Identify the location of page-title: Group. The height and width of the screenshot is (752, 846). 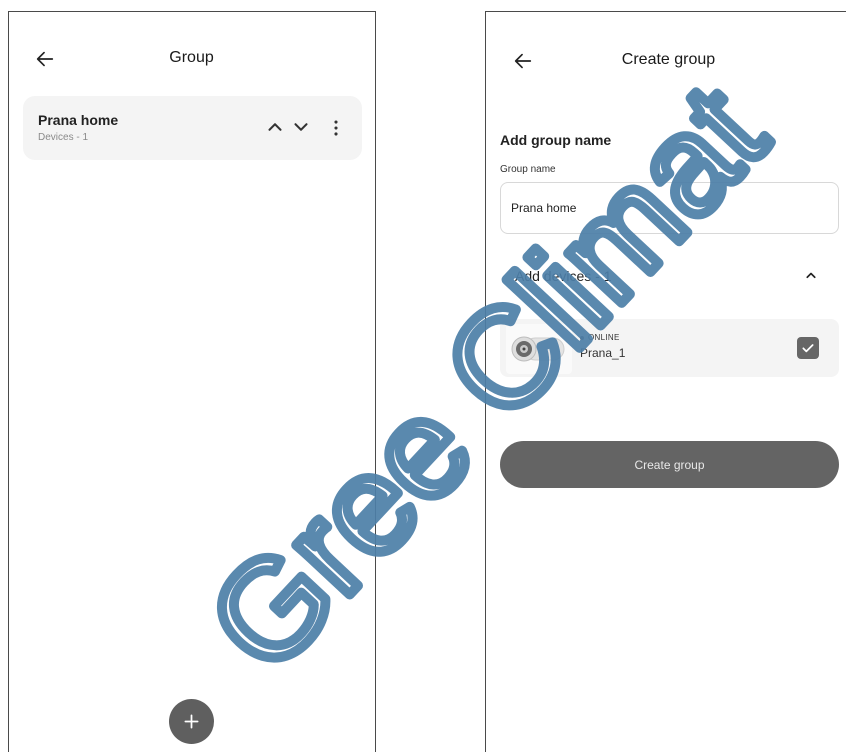
(191, 57).